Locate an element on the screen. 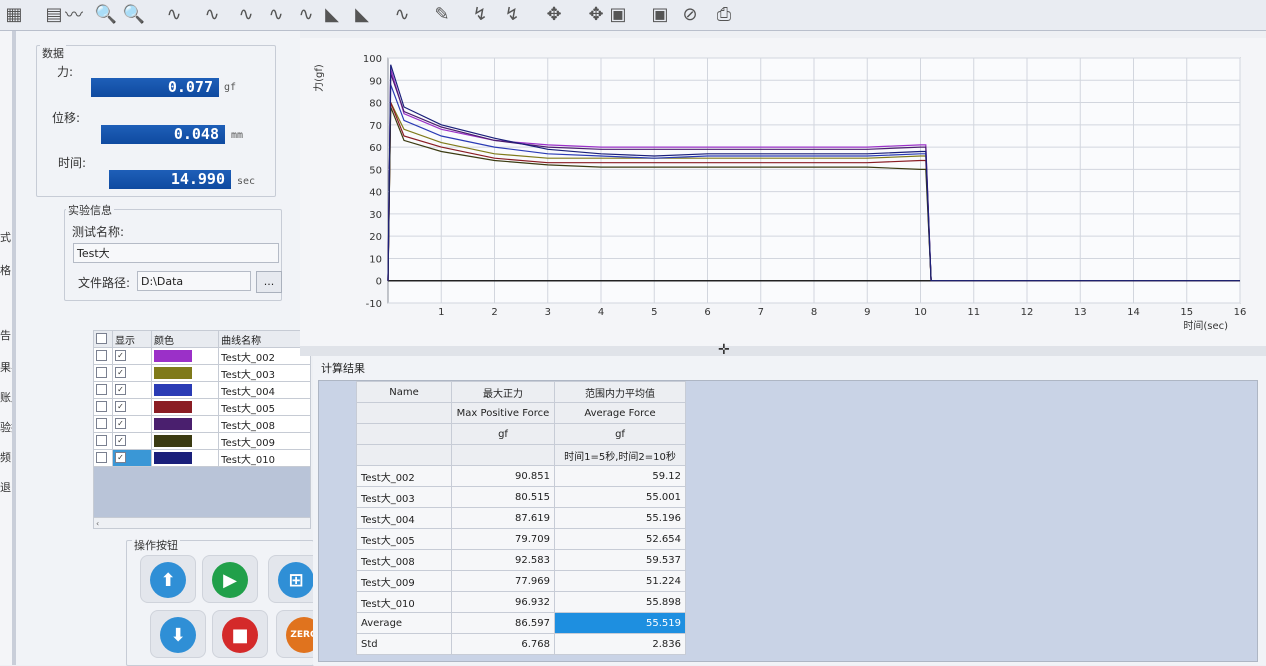 The width and height of the screenshot is (1266, 666). tool-icon-2: ↯ is located at coordinates (480, 14).